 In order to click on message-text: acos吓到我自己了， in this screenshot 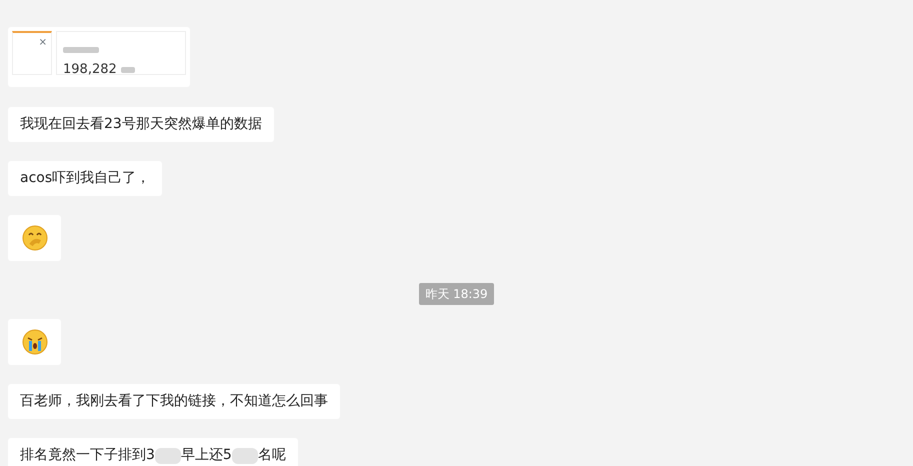, I will do `click(85, 178)`.